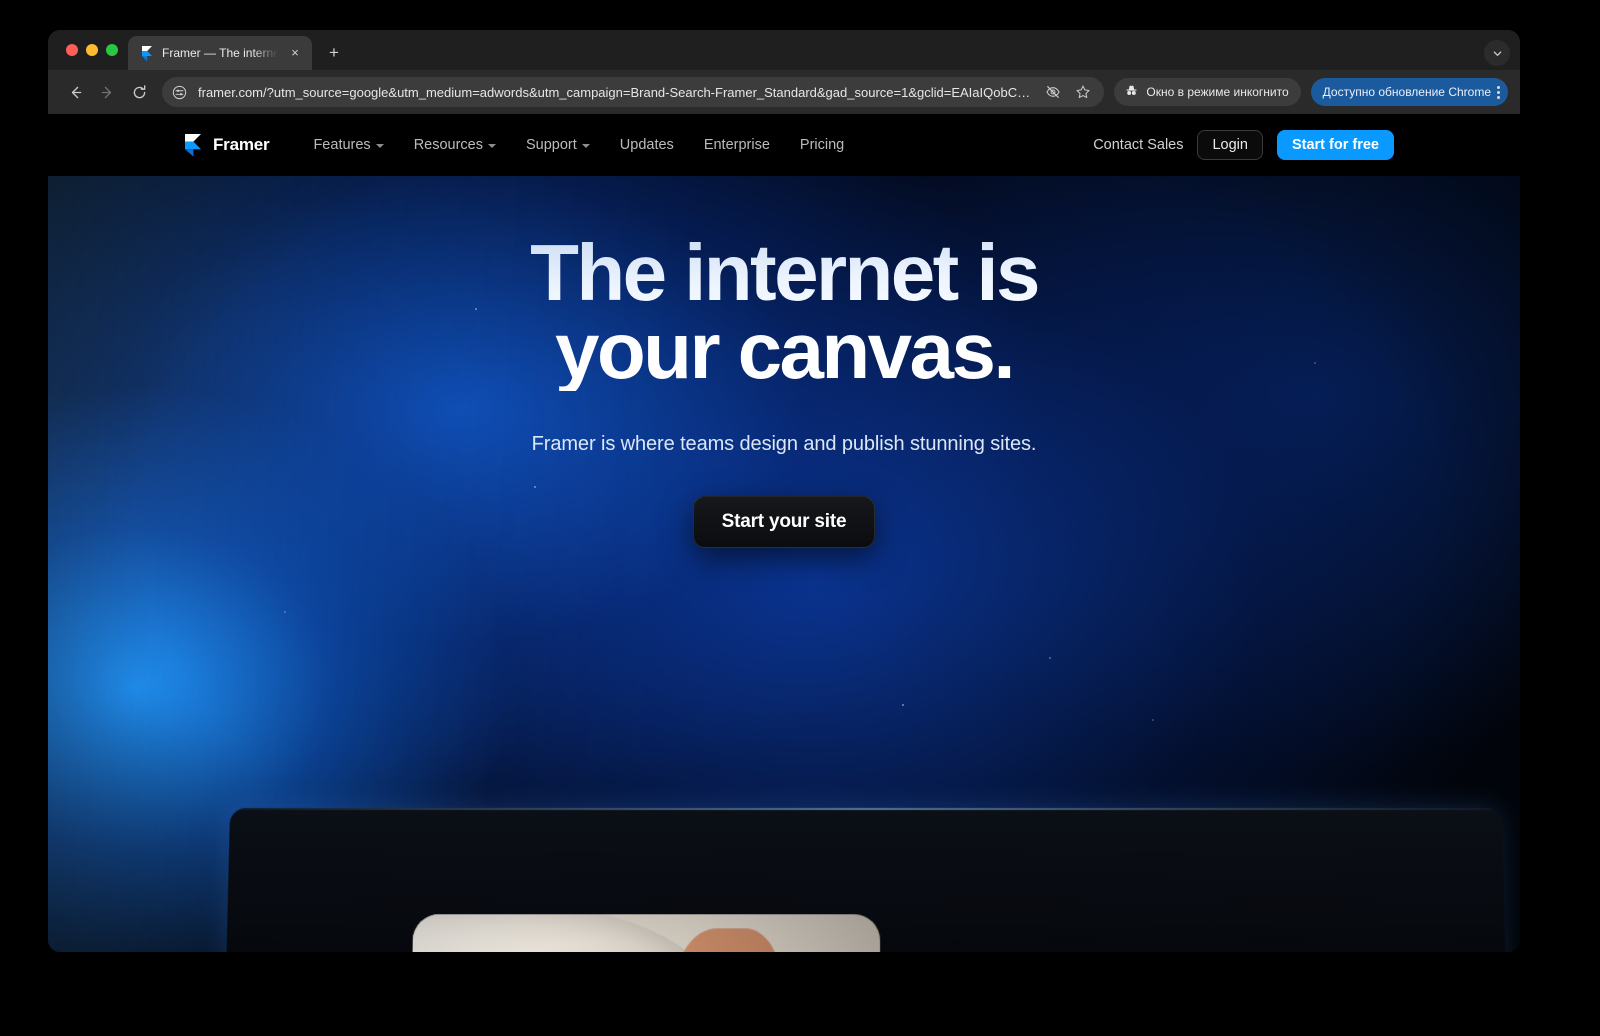 The height and width of the screenshot is (1036, 1600). Describe the element at coordinates (1053, 92) in the screenshot. I see `eye-off-icon` at that location.